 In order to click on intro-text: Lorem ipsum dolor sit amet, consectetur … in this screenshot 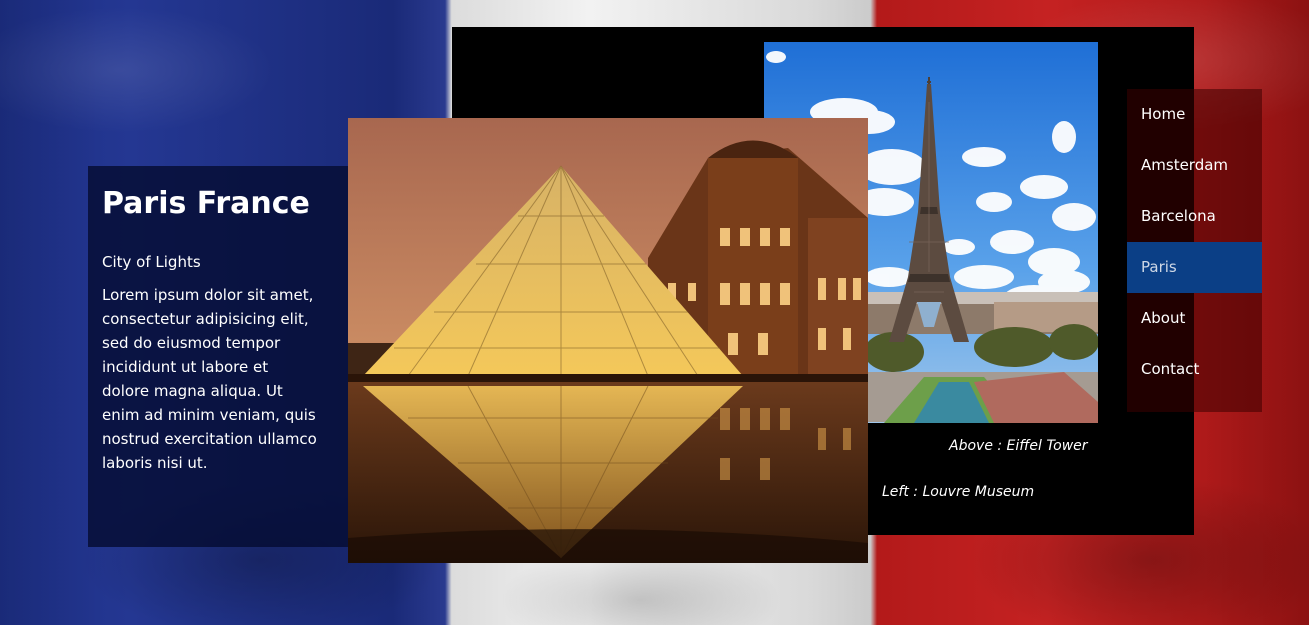, I will do `click(209, 379)`.